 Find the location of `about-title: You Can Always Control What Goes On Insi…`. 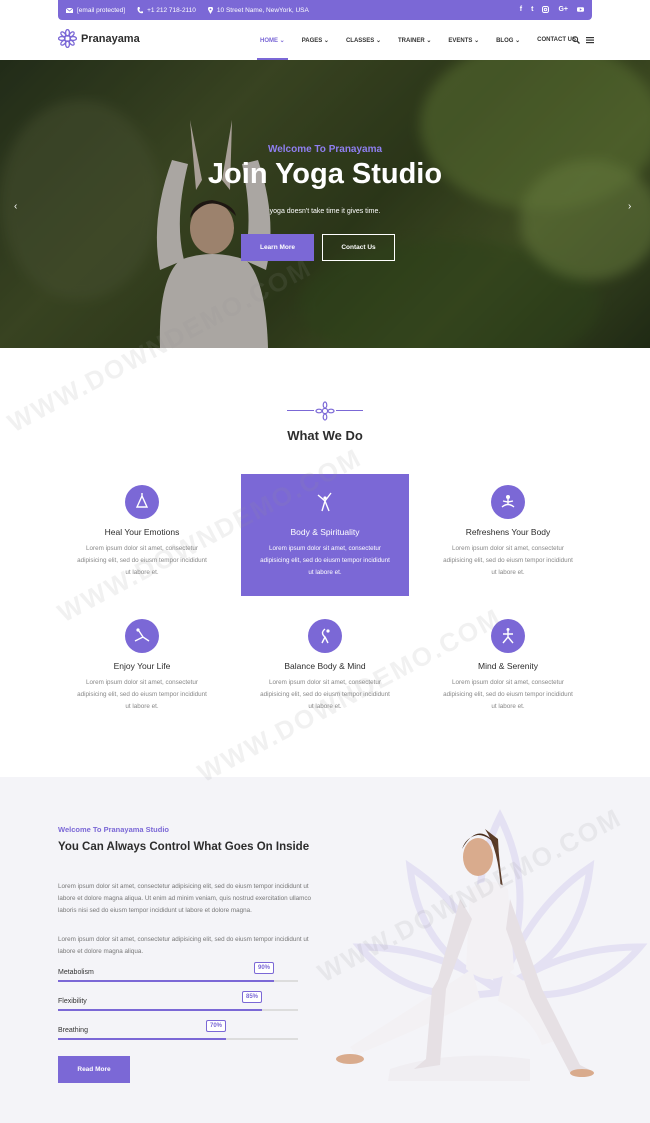

about-title: You Can Always Control What Goes On Insi… is located at coordinates (184, 847).